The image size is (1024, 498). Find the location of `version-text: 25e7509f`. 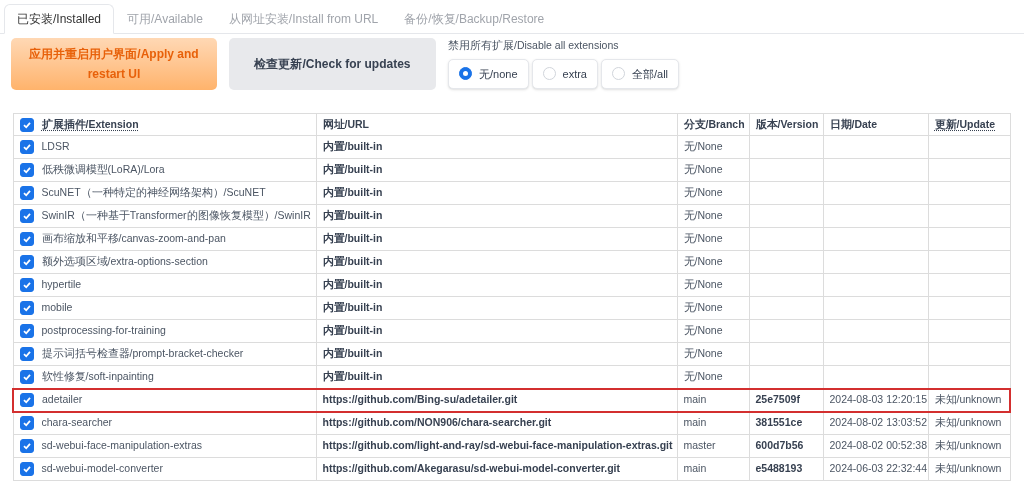

version-text: 25e7509f is located at coordinates (777, 399).